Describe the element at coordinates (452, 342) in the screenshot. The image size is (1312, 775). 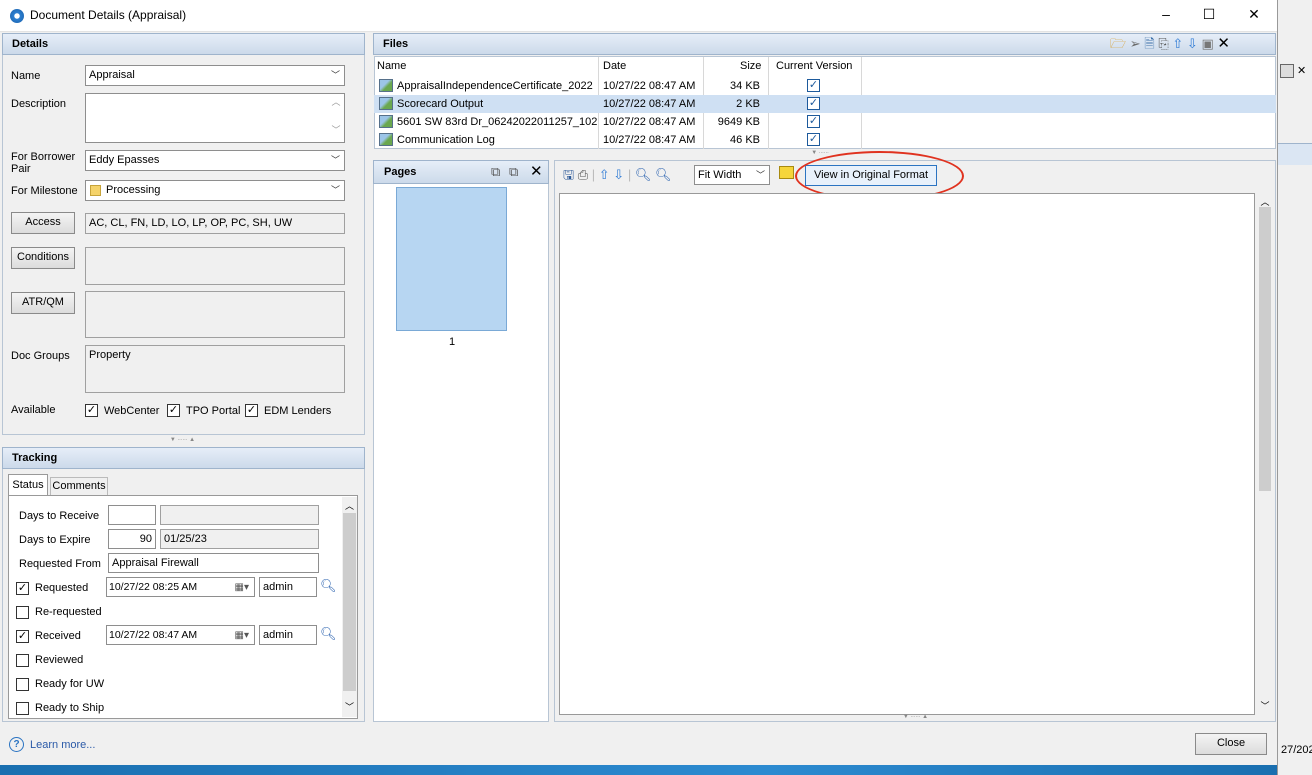
I see `page-number: 1` at that location.